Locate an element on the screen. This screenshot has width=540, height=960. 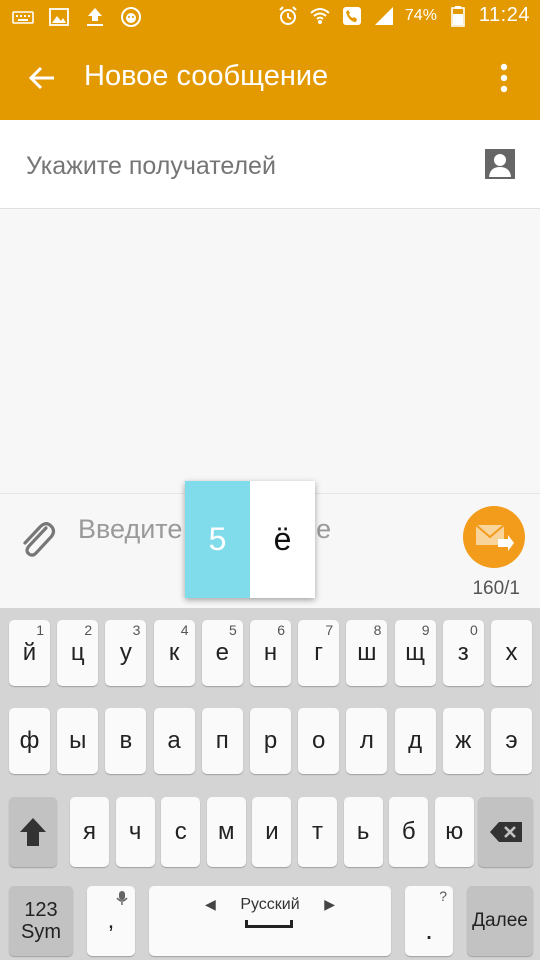
key-label: р is located at coordinates (270, 740).